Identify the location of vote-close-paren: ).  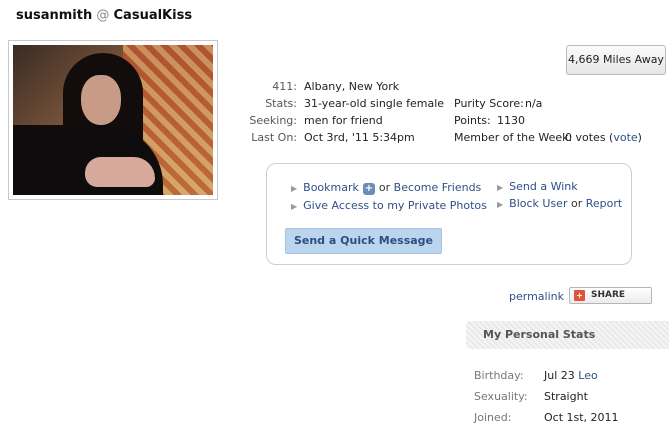
(639, 137).